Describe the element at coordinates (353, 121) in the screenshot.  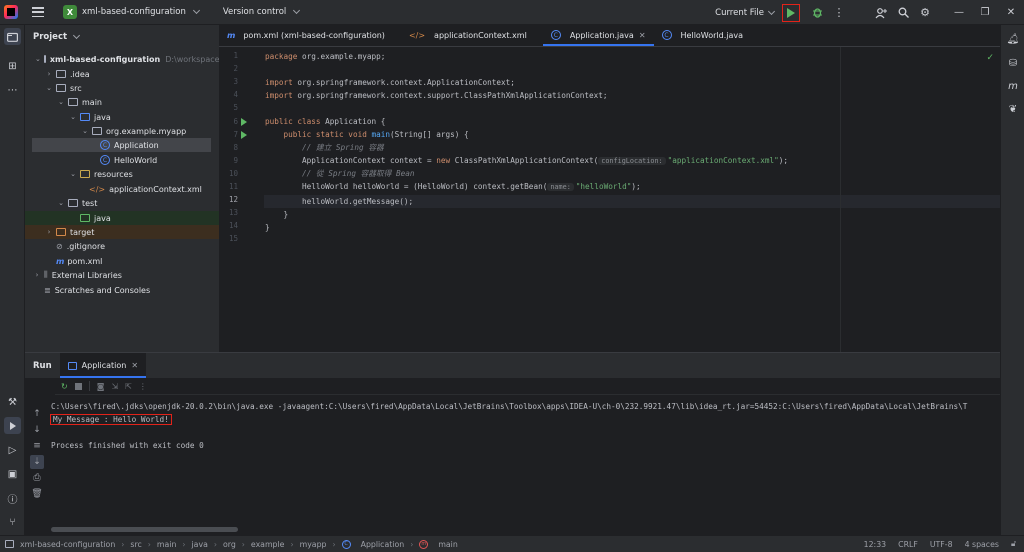
I see `code-text: Application {` at that location.